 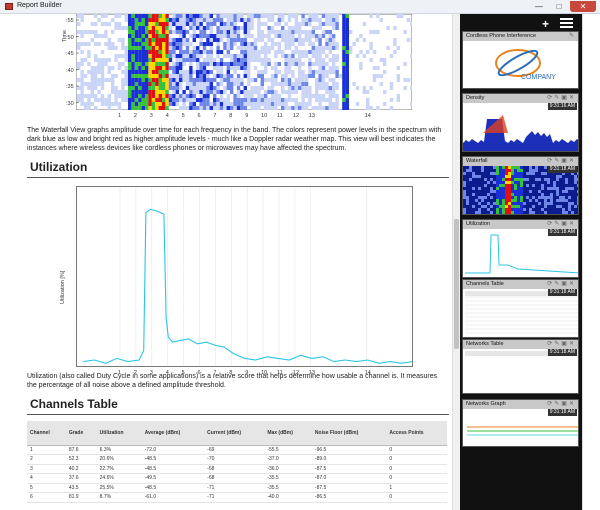 What do you see at coordinates (520, 185) in the screenshot?
I see `sidebar-card: Waterfall ⟳✎▣✕ 9:31:18 AM` at bounding box center [520, 185].